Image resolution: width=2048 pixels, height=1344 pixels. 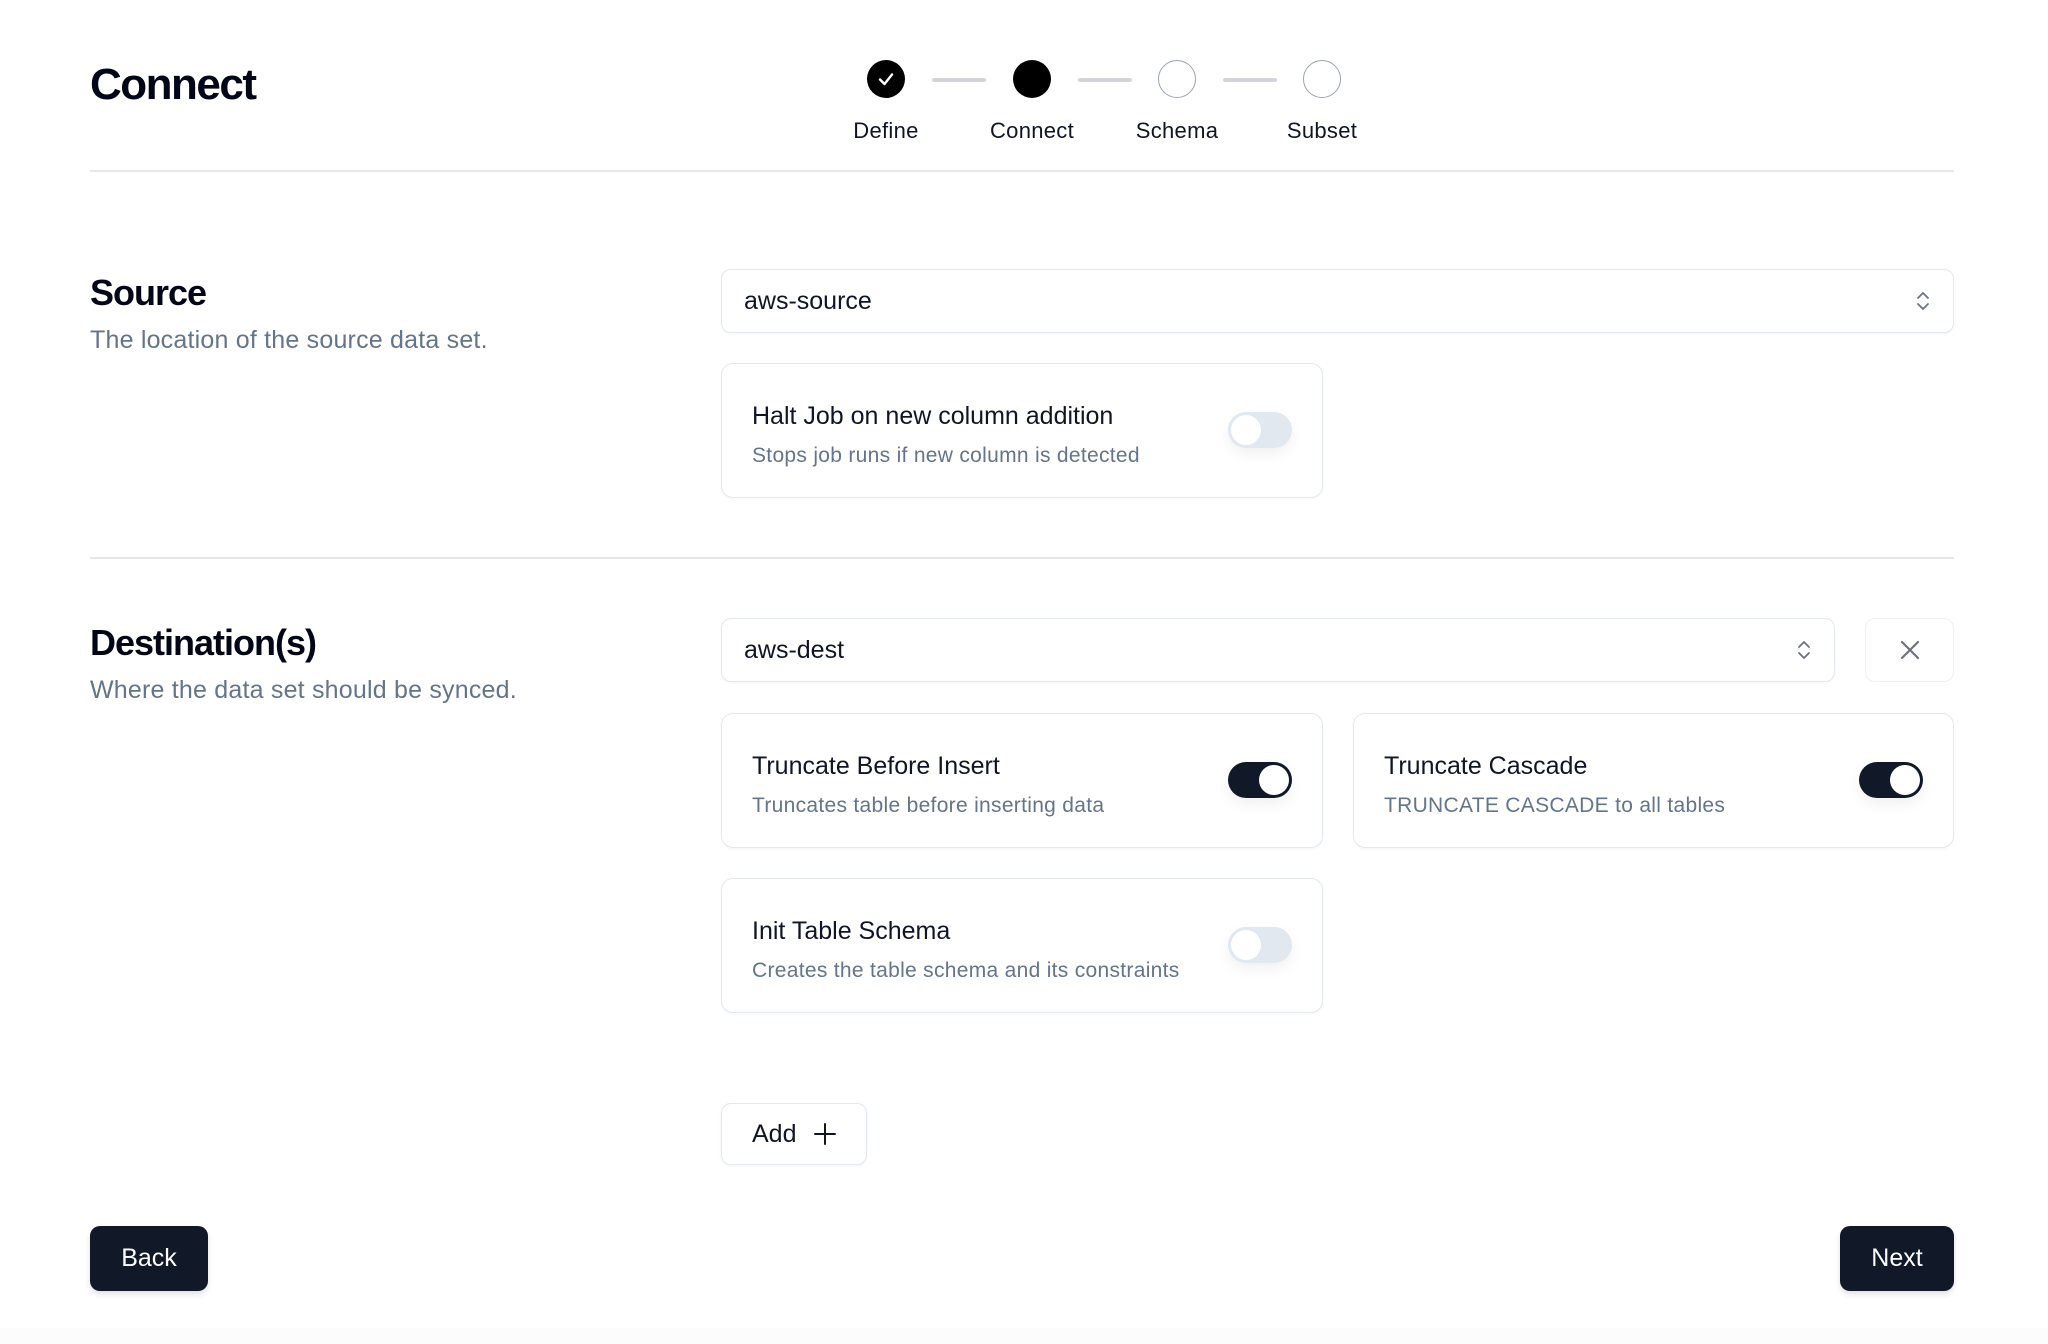 What do you see at coordinates (933, 416) in the screenshot?
I see `option-title: Halt Job on new column addition` at bounding box center [933, 416].